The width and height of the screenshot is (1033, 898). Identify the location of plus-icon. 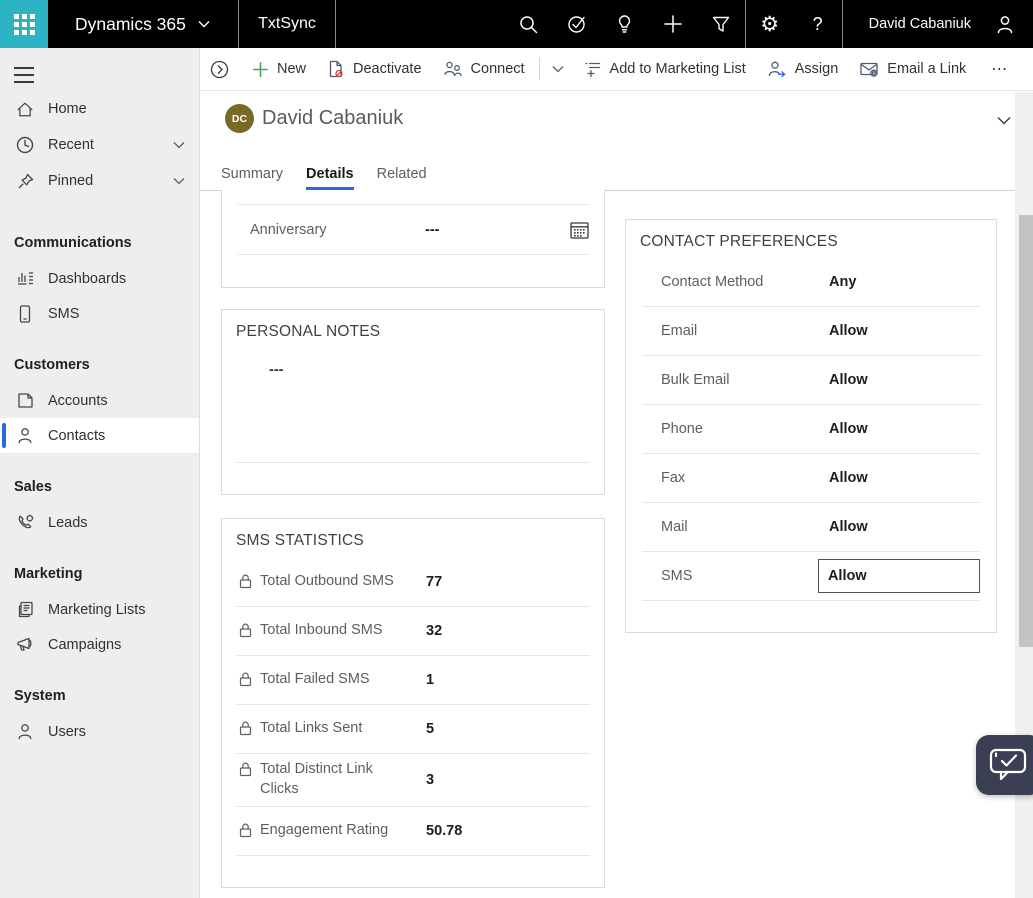
(260, 69).